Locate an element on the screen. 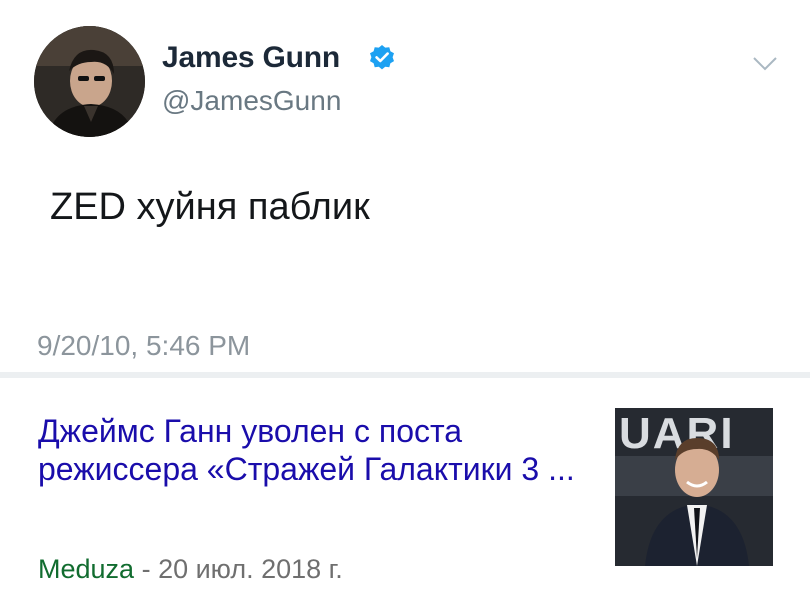  news-meta: Meduza - 20 июл. 2018 г. is located at coordinates (190, 569).